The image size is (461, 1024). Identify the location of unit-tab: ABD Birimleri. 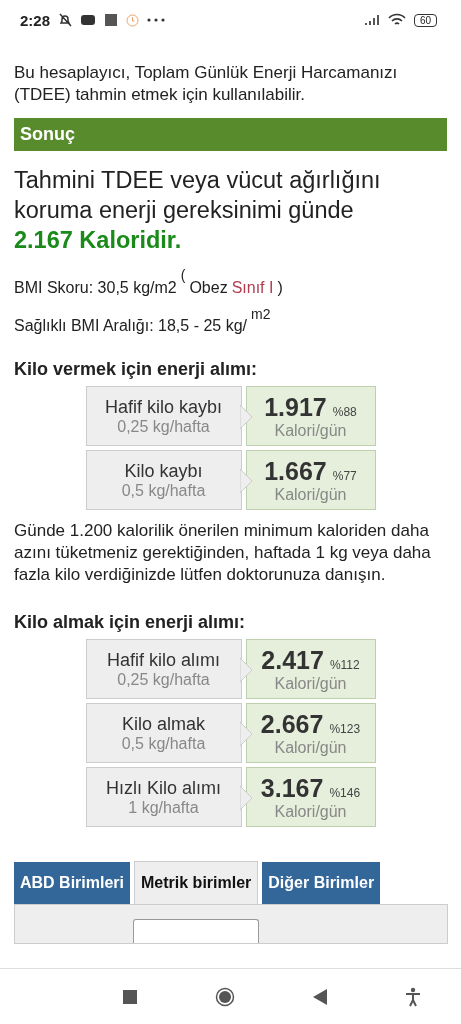
(72, 883).